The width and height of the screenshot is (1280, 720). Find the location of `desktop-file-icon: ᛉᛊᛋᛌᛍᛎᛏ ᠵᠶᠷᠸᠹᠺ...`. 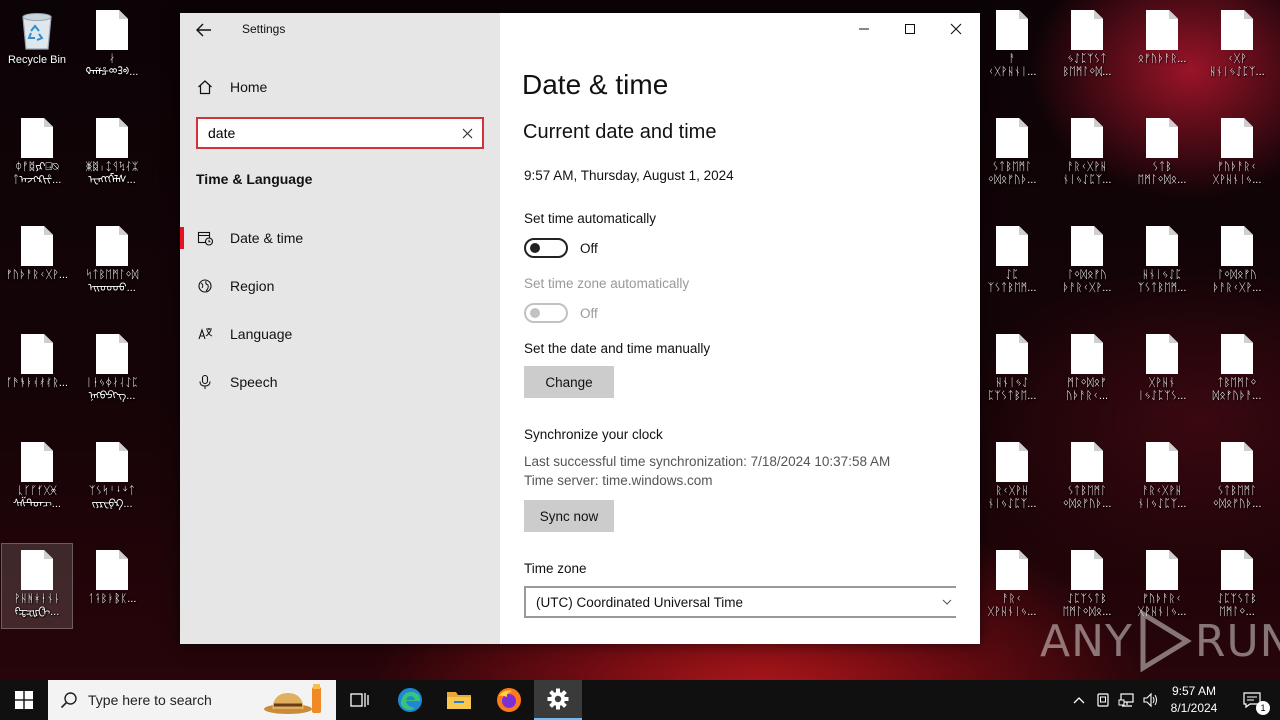

desktop-file-icon: ᛉᛊᛋᛌᛍᛎᛏ ᠵᠶᠷᠸᠹᠺ... is located at coordinates (112, 478).